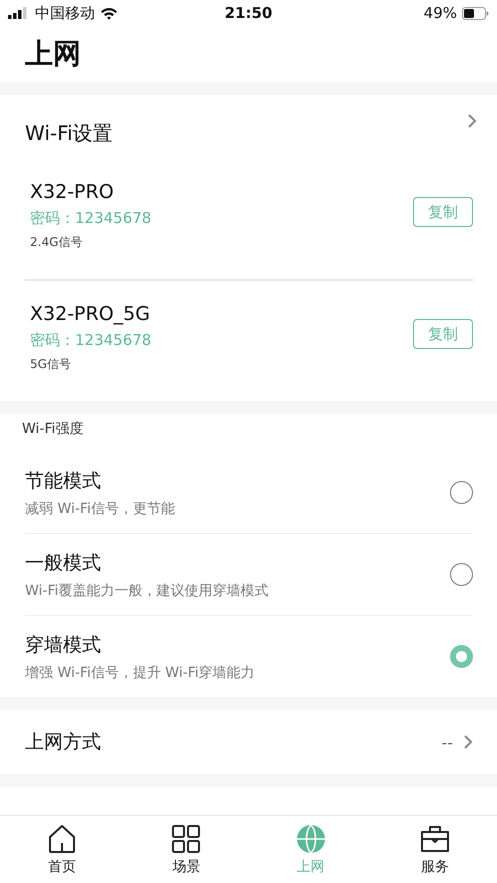 The height and width of the screenshot is (883, 497). Describe the element at coordinates (63, 481) in the screenshot. I see `mode-name: 节能模式` at that location.